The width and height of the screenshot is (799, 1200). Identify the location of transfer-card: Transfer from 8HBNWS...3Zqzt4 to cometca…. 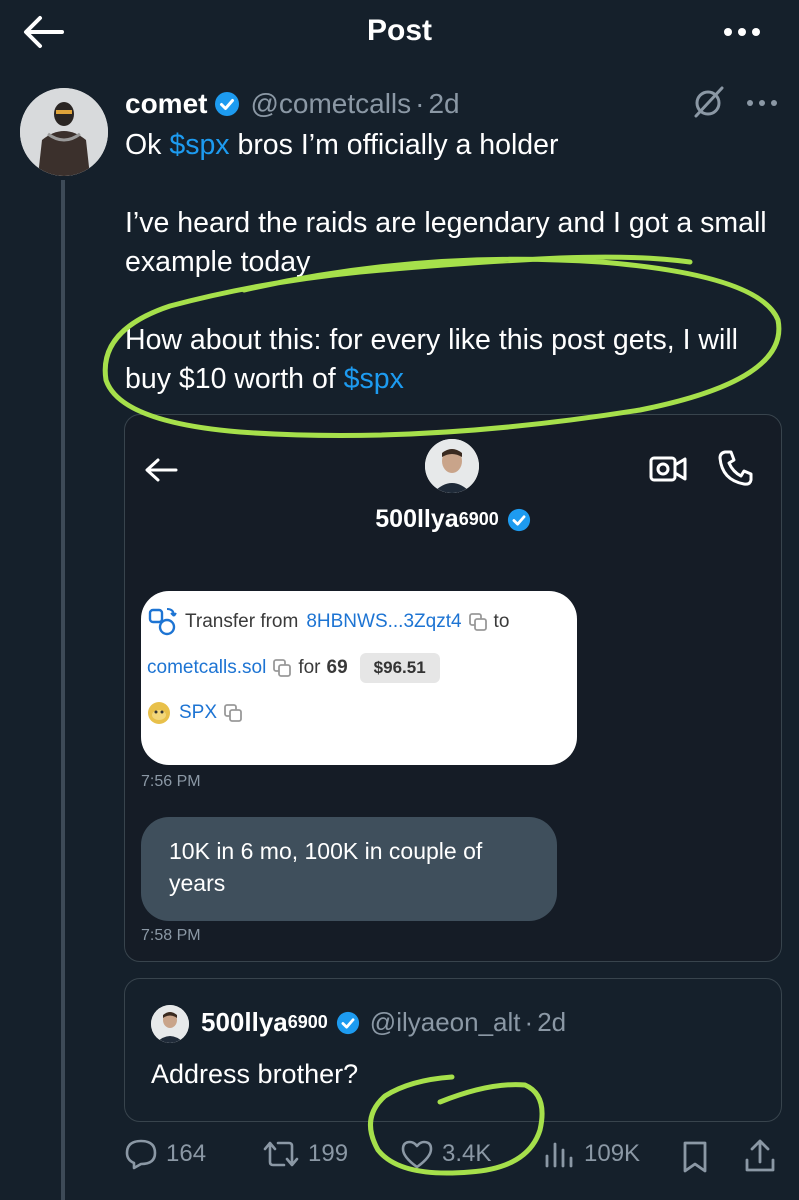
(359, 678).